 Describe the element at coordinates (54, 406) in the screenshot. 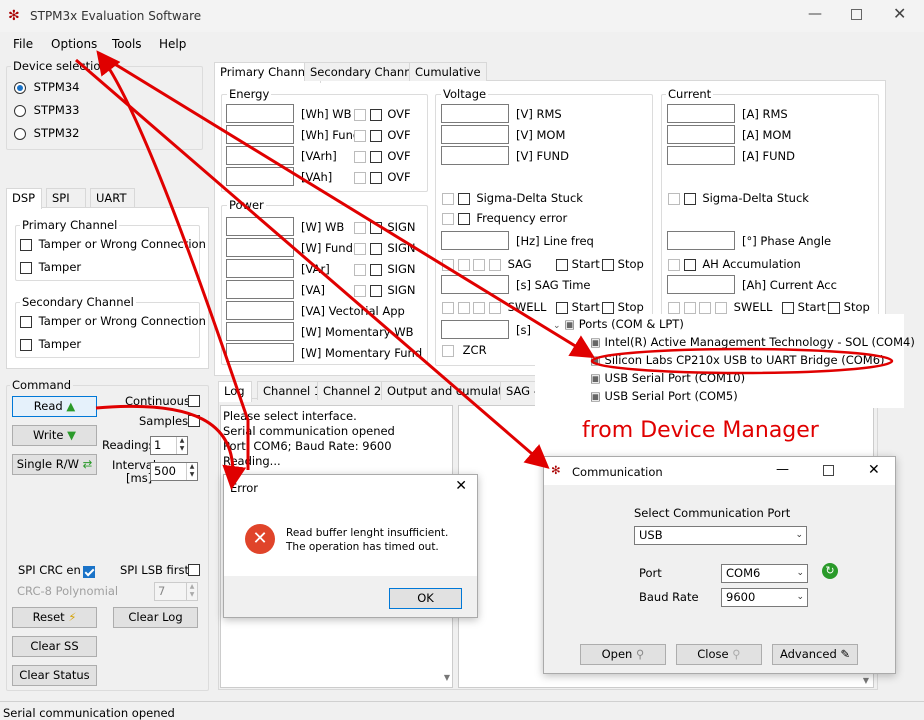

I see `read-button: Read ▲` at that location.